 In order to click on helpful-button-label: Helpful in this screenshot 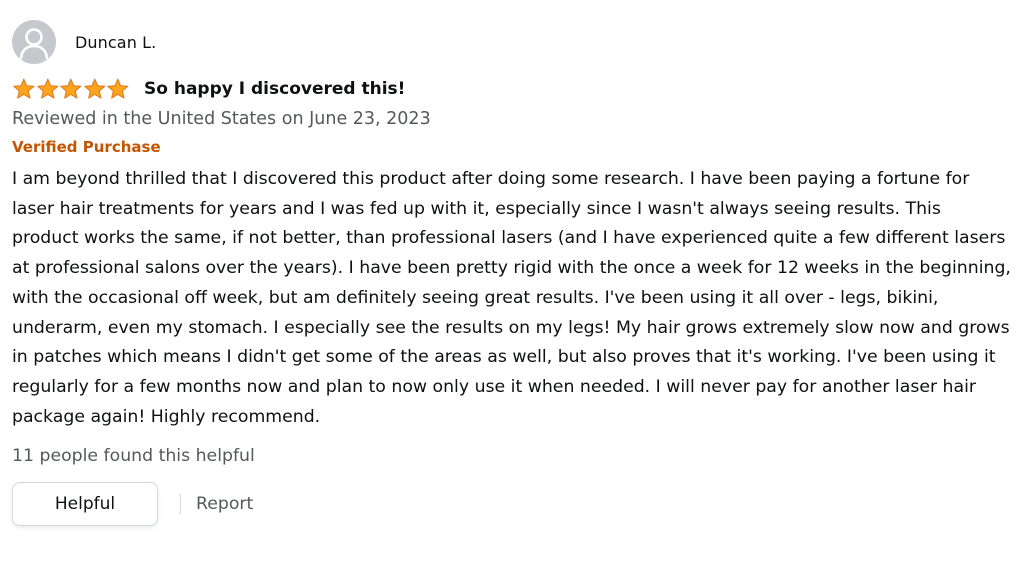, I will do `click(85, 504)`.